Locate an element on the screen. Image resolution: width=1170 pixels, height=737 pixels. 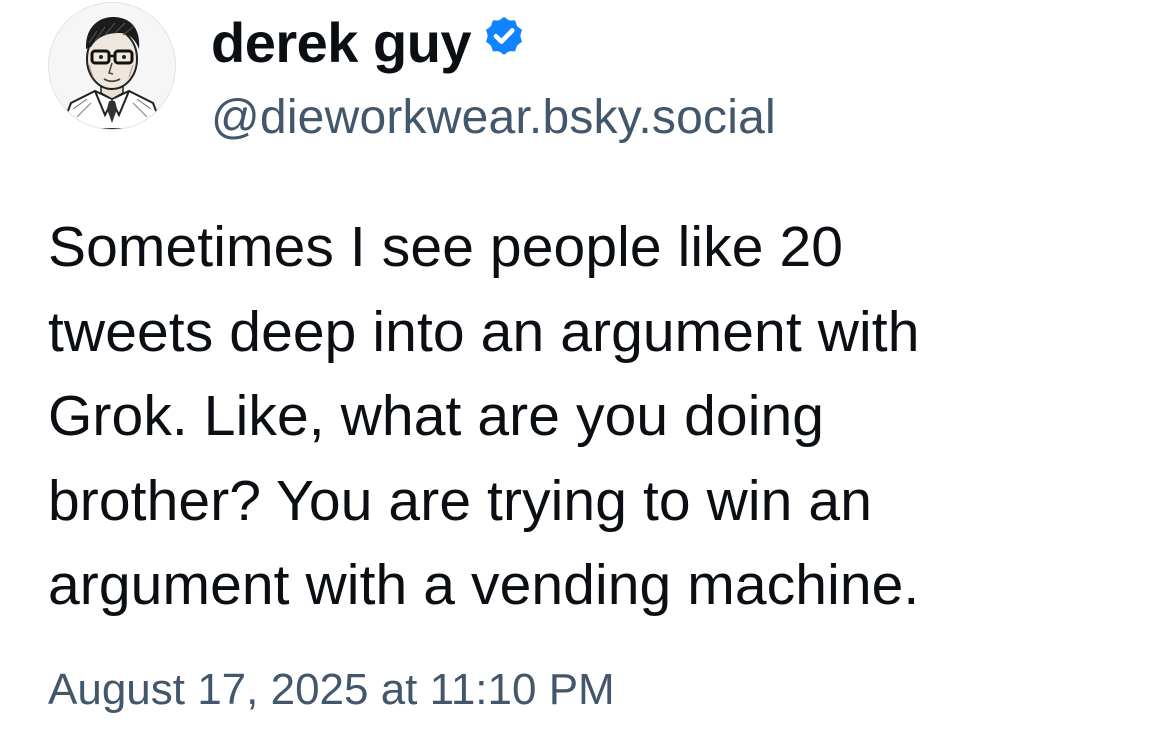
author-name-row: derek guy is located at coordinates (493, 43).